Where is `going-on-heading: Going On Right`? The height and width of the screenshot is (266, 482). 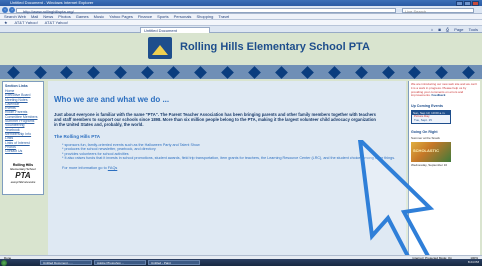 going-on-heading: Going On Right is located at coordinates (424, 132).